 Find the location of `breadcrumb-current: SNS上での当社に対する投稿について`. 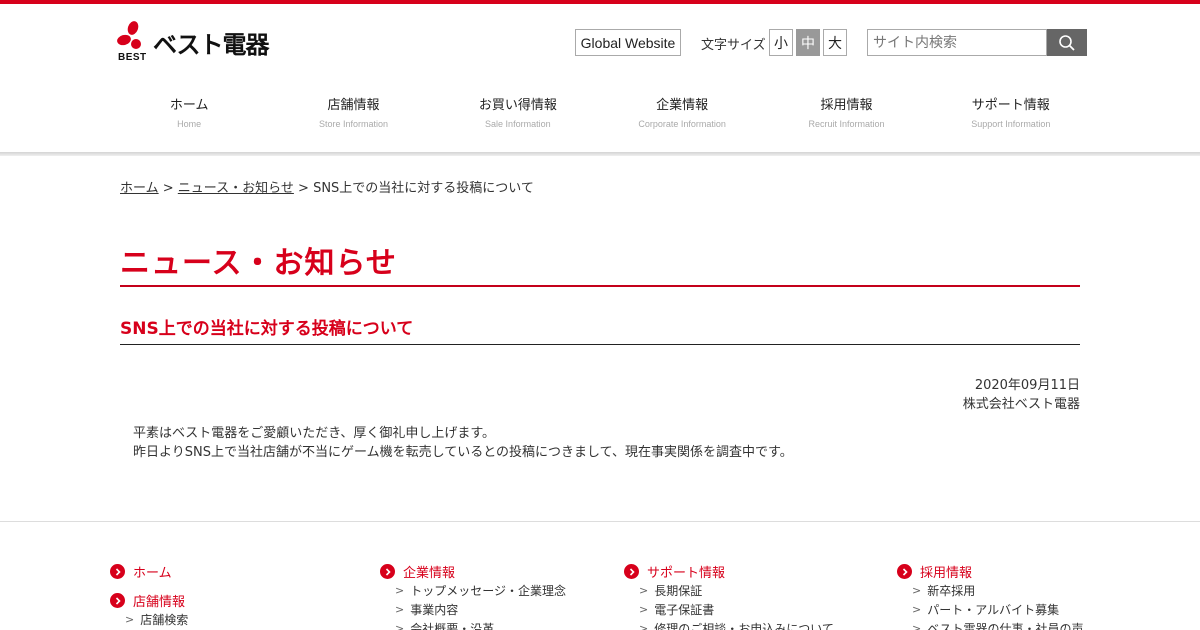

breadcrumb-current: SNS上での当社に対する投稿について is located at coordinates (423, 188).